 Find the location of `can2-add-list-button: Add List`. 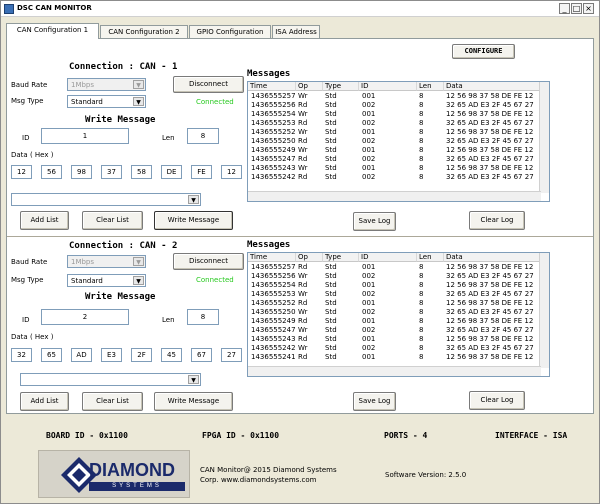

can2-add-list-button: Add List is located at coordinates (44, 401).